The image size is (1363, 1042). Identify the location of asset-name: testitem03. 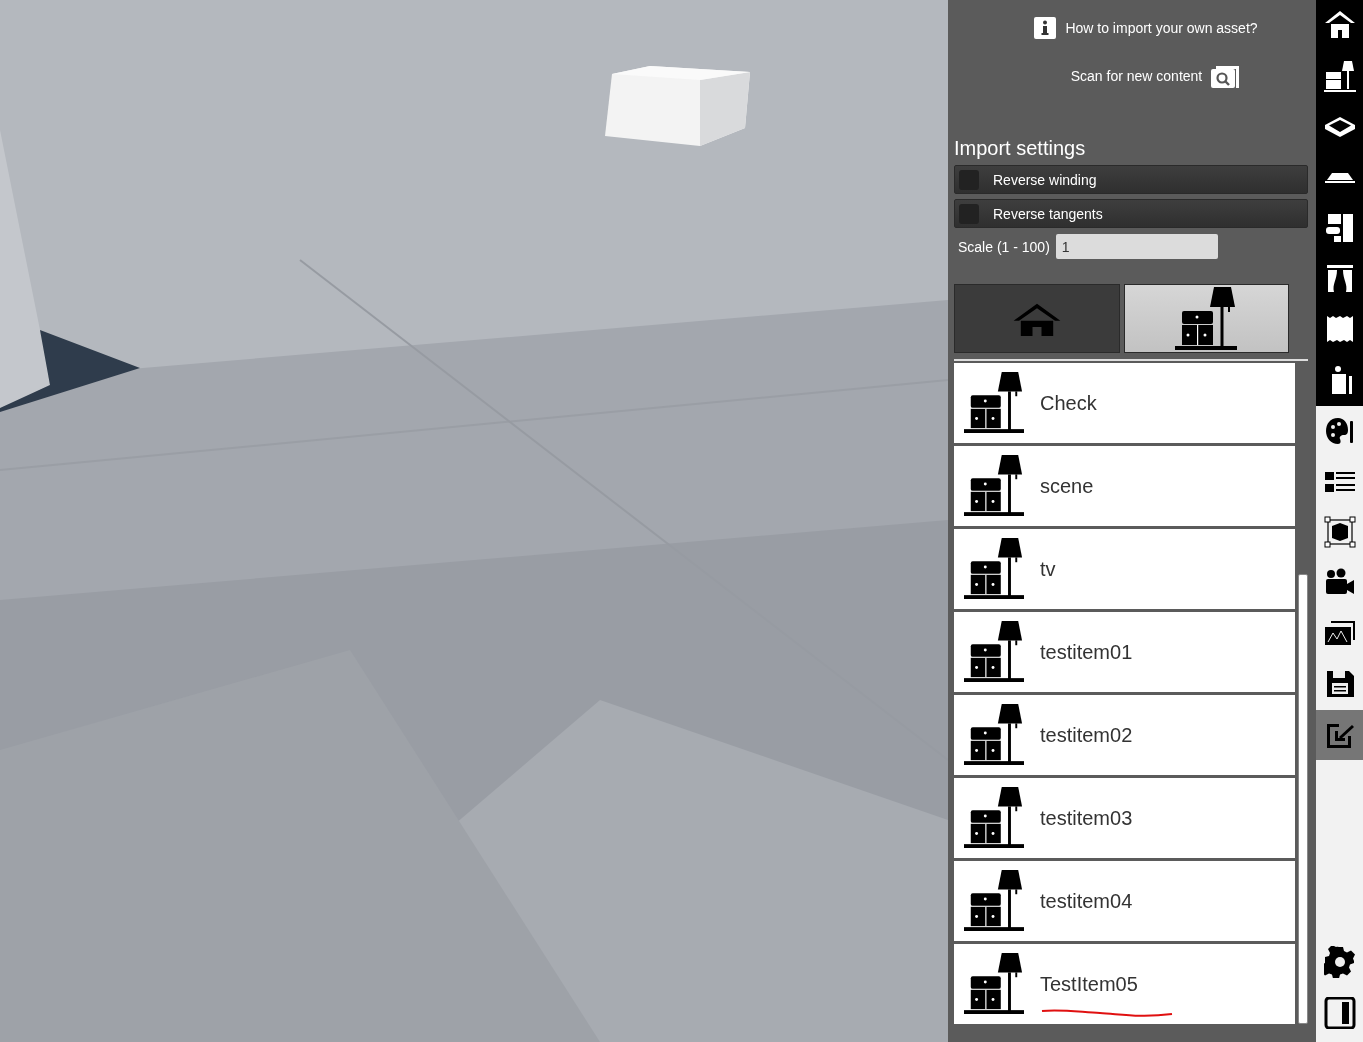
(1086, 818).